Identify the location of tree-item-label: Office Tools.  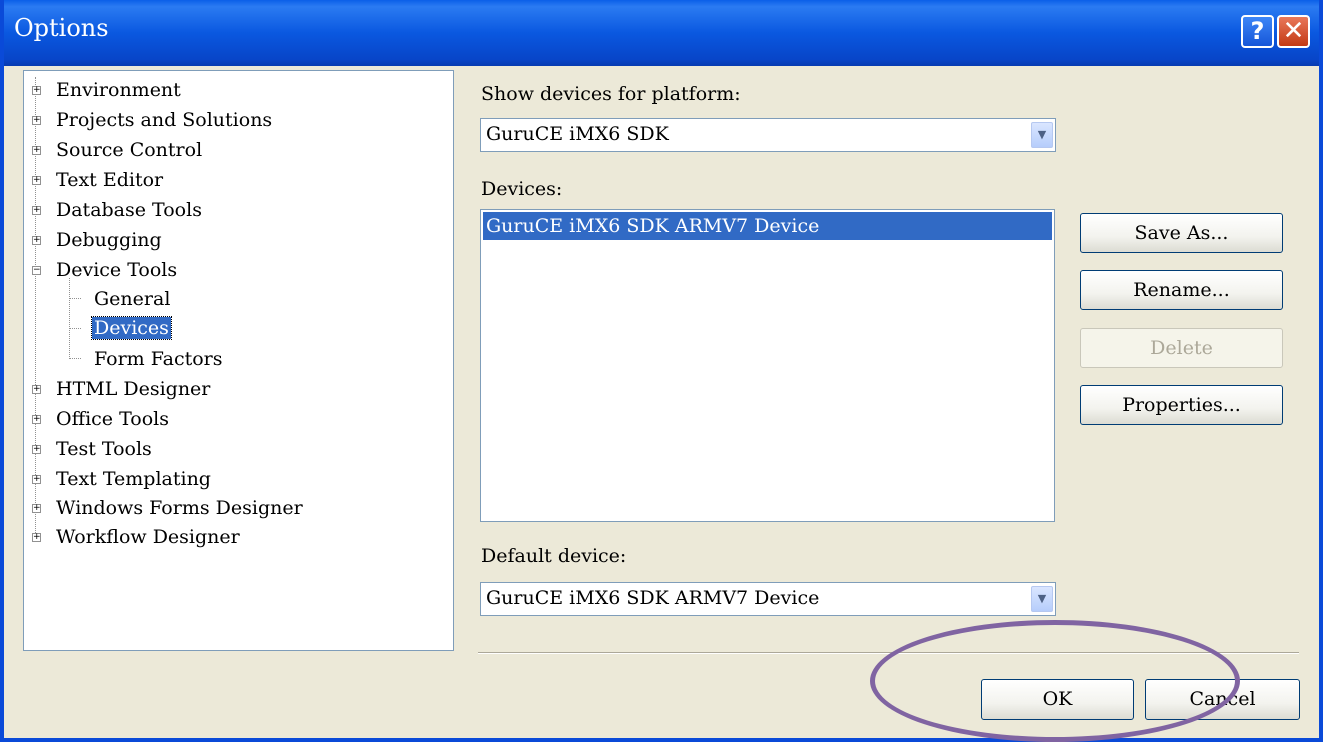
(112, 419).